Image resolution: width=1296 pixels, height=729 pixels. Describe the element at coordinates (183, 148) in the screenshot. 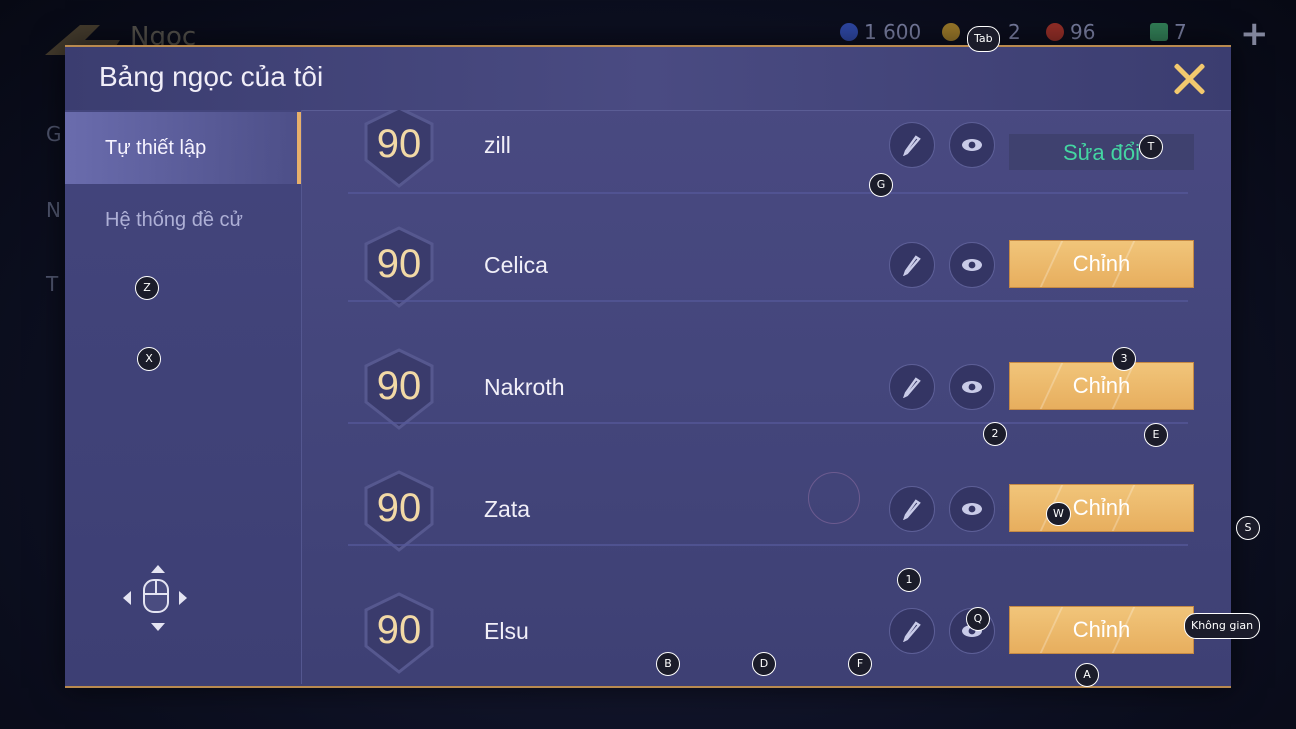

I see `tab-custom: Tự thiết lập` at that location.